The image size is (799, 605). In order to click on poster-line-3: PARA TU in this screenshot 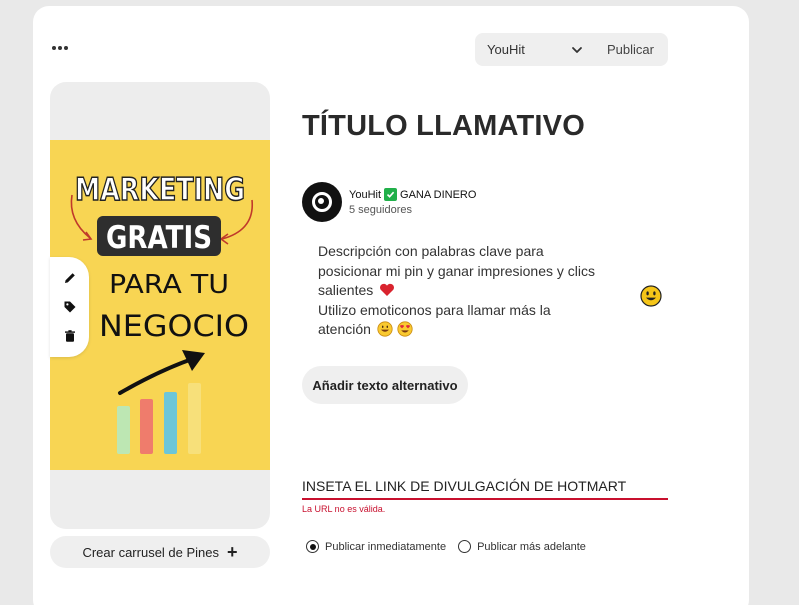, I will do `click(169, 285)`.